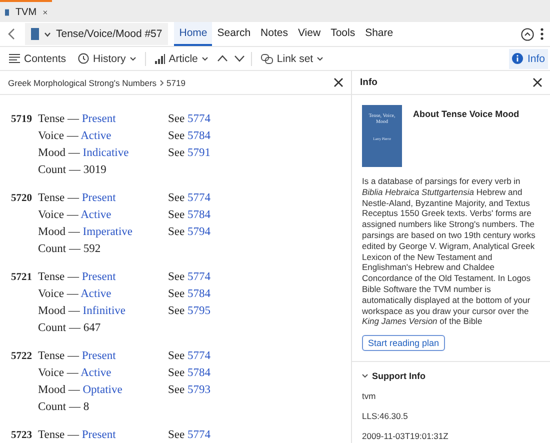 The height and width of the screenshot is (443, 550). Describe the element at coordinates (528, 58) in the screenshot. I see `info-button: Info` at that location.